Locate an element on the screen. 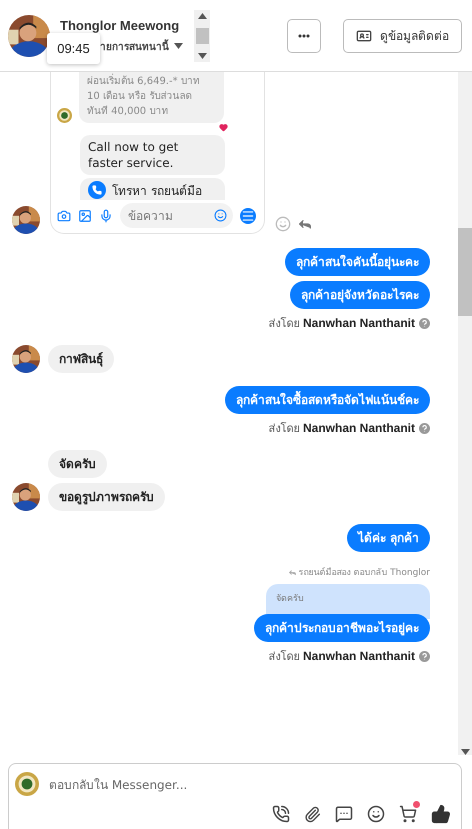 Image resolution: width=472 pixels, height=829 pixels. contact-info-button: ดูข้อมูลติดต่อ is located at coordinates (402, 35).